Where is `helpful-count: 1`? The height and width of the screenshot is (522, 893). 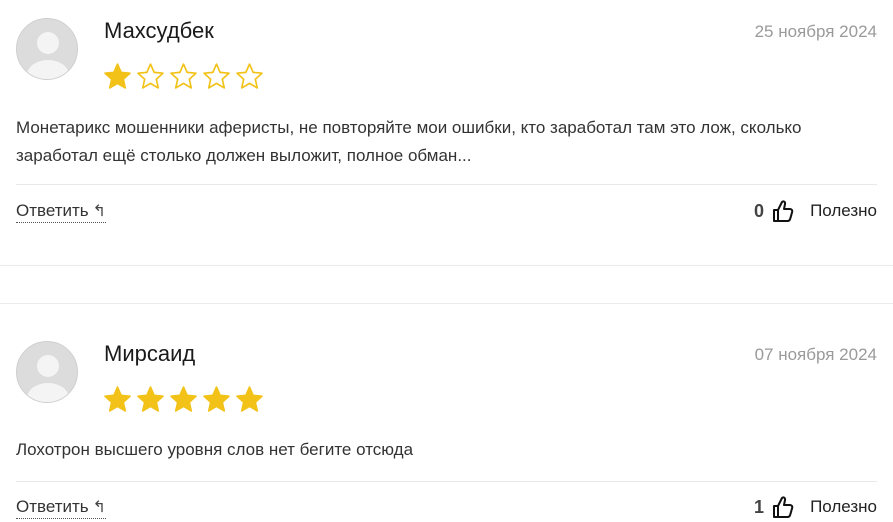 helpful-count: 1 is located at coordinates (759, 506).